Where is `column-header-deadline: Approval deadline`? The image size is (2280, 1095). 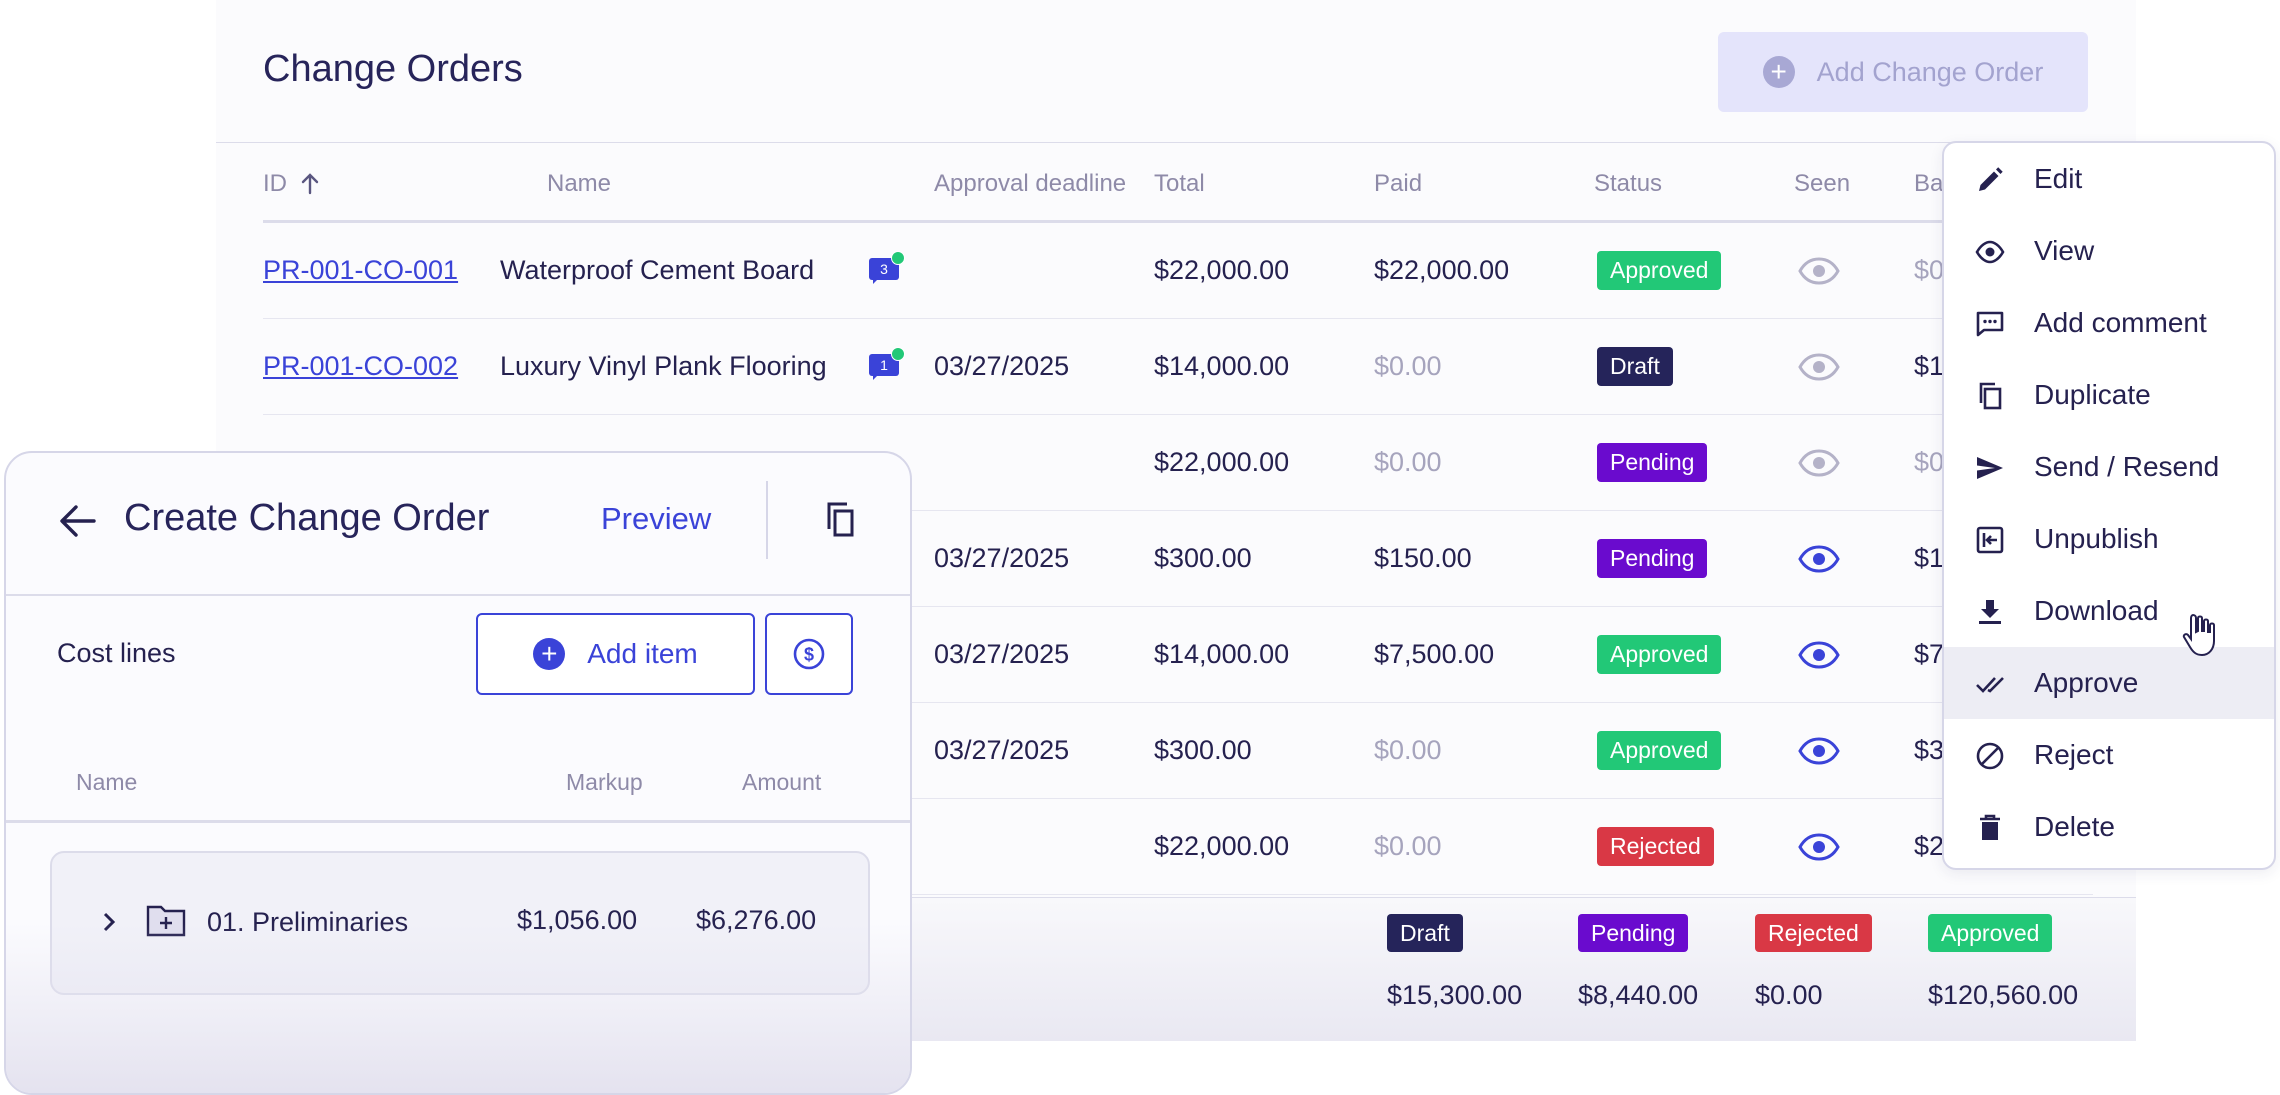 column-header-deadline: Approval deadline is located at coordinates (1030, 184).